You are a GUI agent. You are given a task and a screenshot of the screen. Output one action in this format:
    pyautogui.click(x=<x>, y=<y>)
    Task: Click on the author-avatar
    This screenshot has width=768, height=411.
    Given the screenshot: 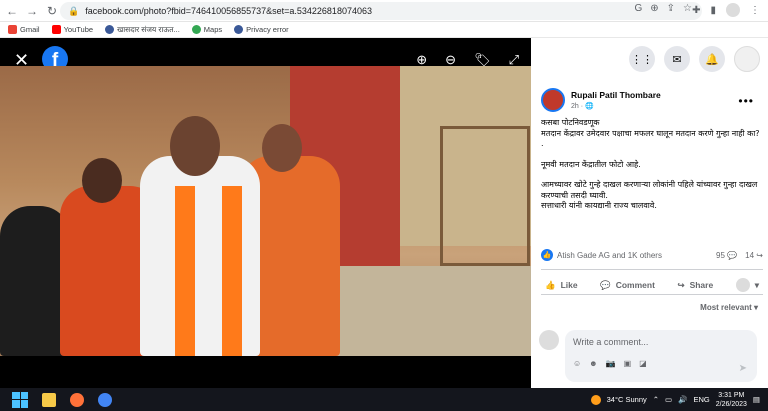 What is the action you would take?
    pyautogui.click(x=553, y=100)
    